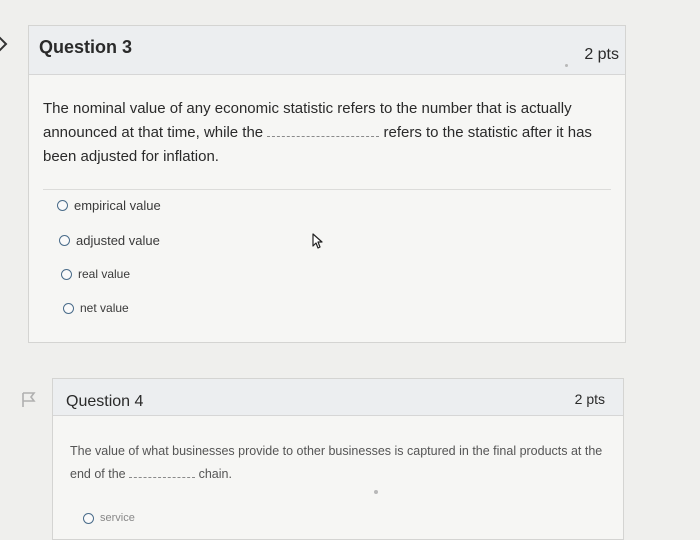 The width and height of the screenshot is (700, 540). What do you see at coordinates (338, 397) in the screenshot?
I see `question-4-header: Question 4 2 pts` at bounding box center [338, 397].